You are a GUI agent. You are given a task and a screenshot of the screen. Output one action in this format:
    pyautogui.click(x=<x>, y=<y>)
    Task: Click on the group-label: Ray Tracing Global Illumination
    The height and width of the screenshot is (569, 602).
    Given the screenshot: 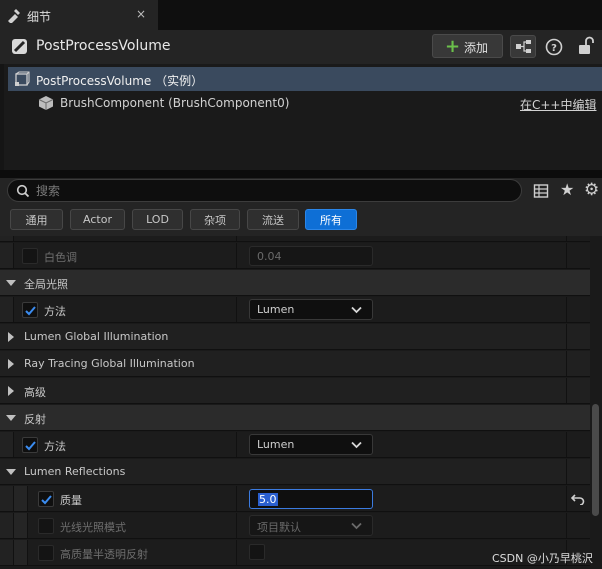 What is the action you would take?
    pyautogui.click(x=109, y=363)
    